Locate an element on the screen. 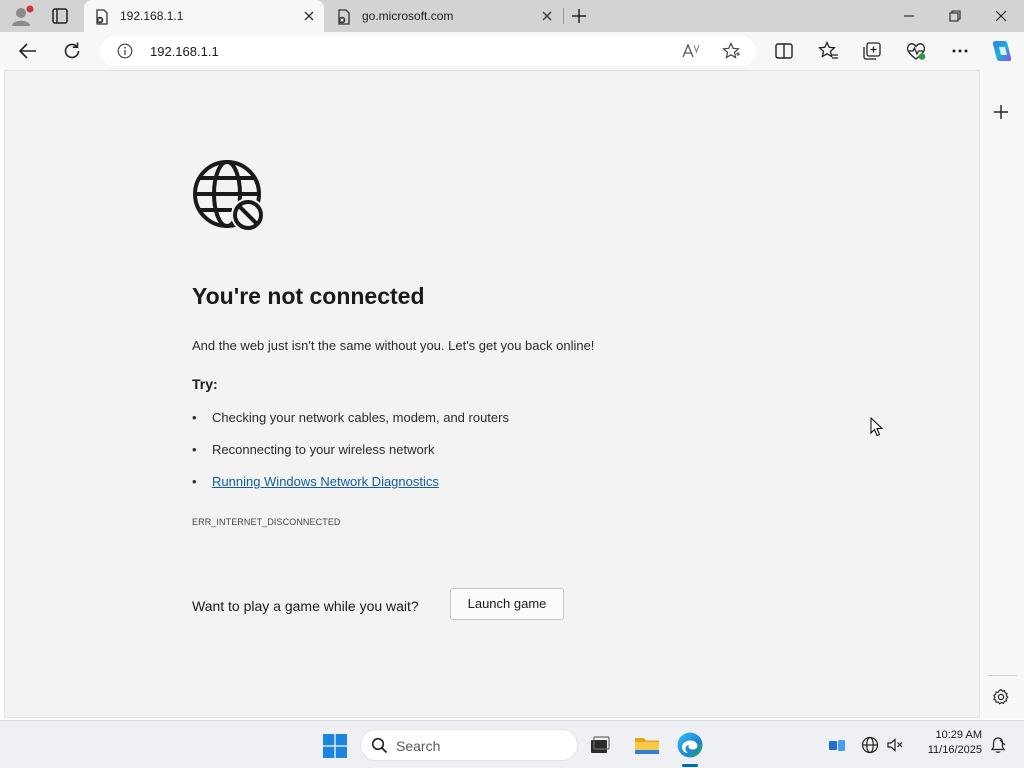 The height and width of the screenshot is (768, 1024). task-view-icon is located at coordinates (600, 745).